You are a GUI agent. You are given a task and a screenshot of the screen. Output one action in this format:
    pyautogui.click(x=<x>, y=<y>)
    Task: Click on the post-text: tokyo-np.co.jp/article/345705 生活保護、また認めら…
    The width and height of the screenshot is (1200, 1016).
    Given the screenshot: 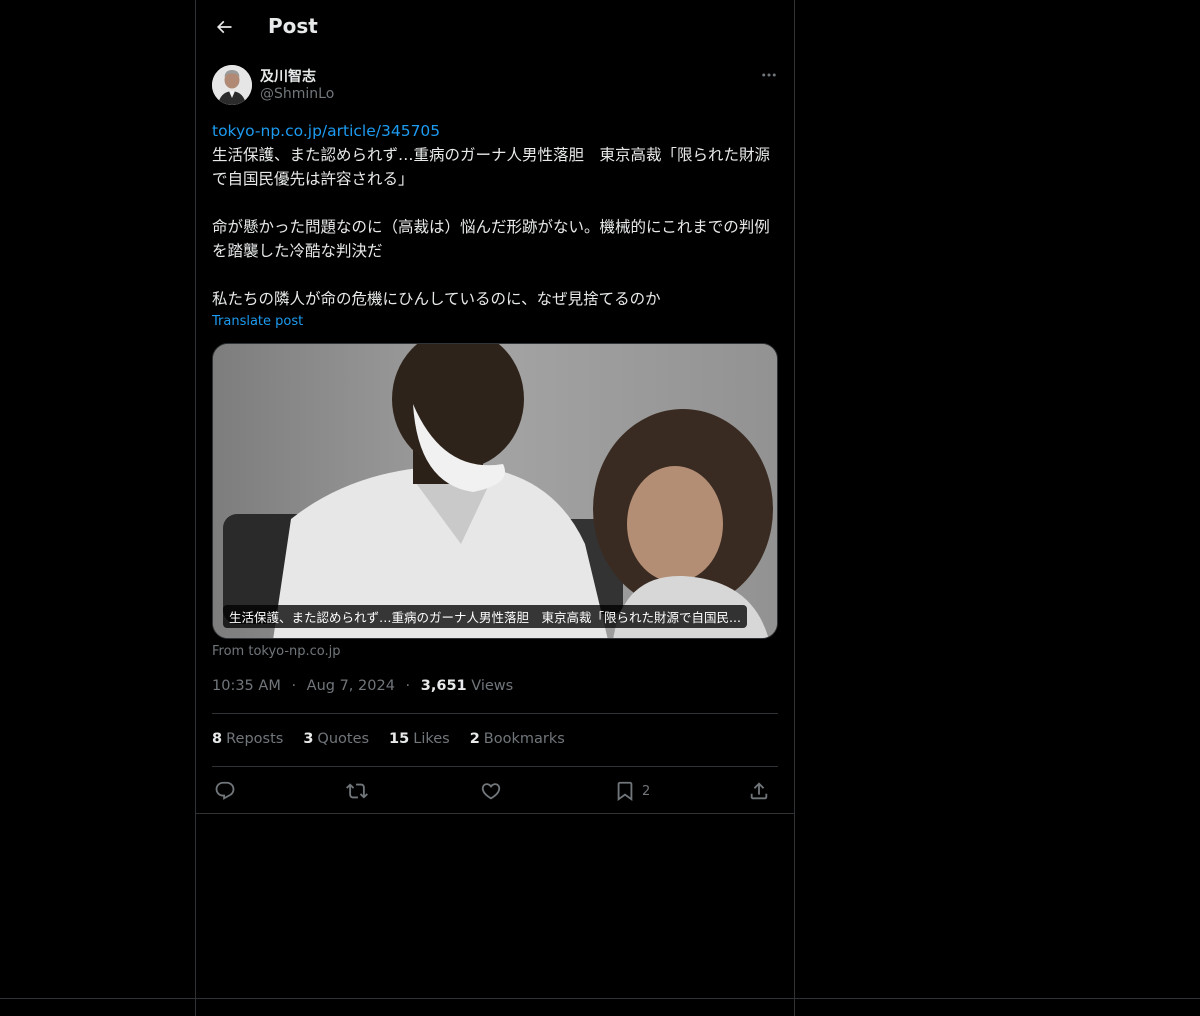 What is the action you would take?
    pyautogui.click(x=497, y=215)
    